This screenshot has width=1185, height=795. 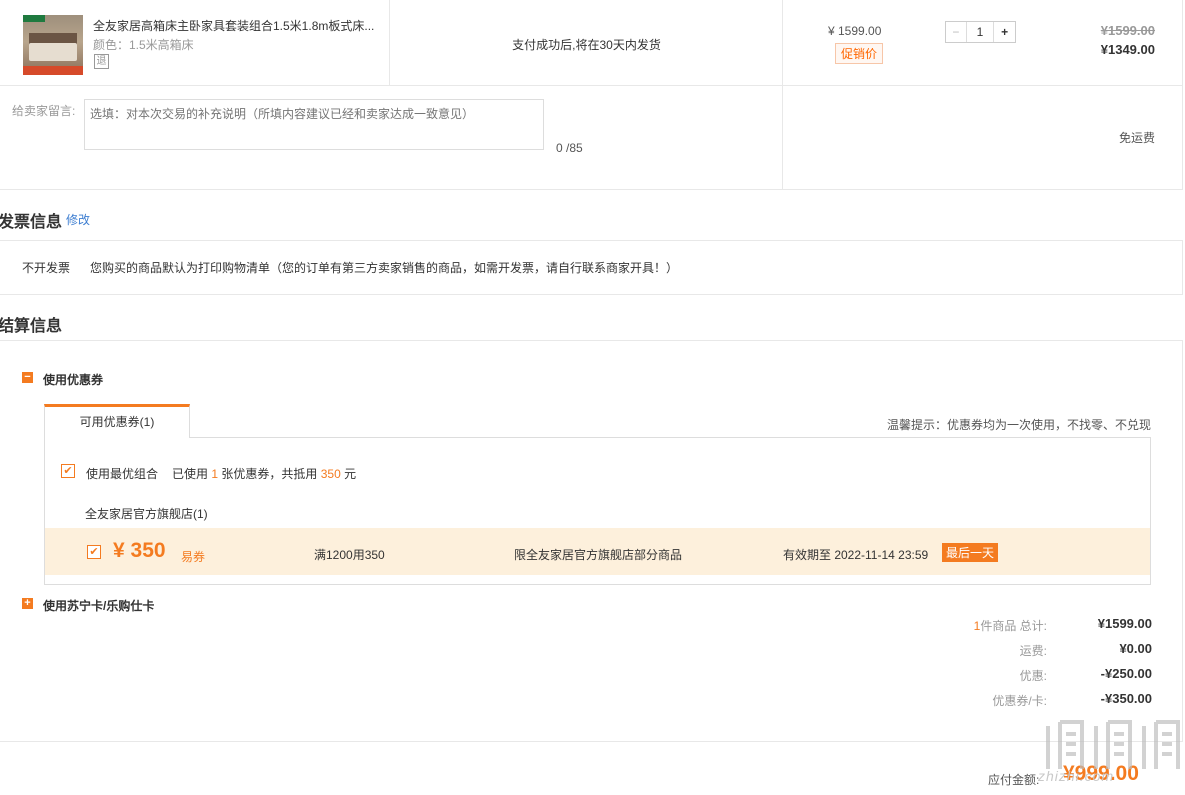 I want to click on coupon-rule: 满1200用350, so click(x=349, y=555).